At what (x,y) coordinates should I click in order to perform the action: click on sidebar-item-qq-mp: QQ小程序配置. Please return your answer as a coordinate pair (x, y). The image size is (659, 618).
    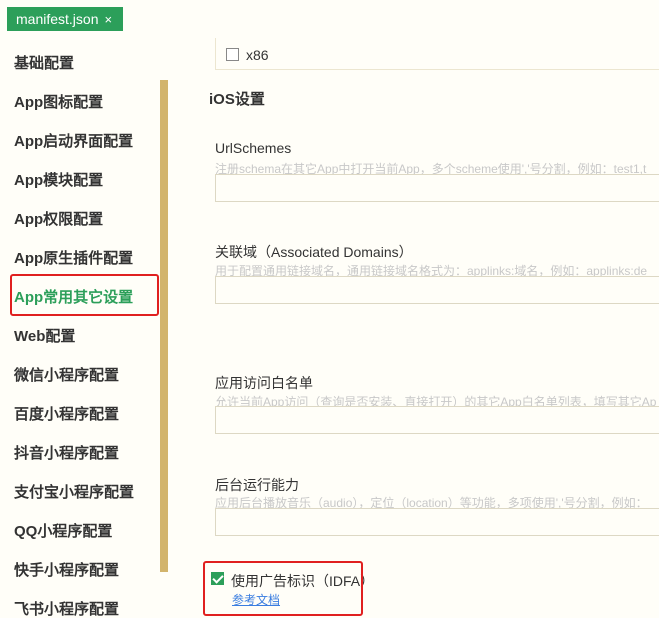
    Looking at the image, I should click on (63, 530).